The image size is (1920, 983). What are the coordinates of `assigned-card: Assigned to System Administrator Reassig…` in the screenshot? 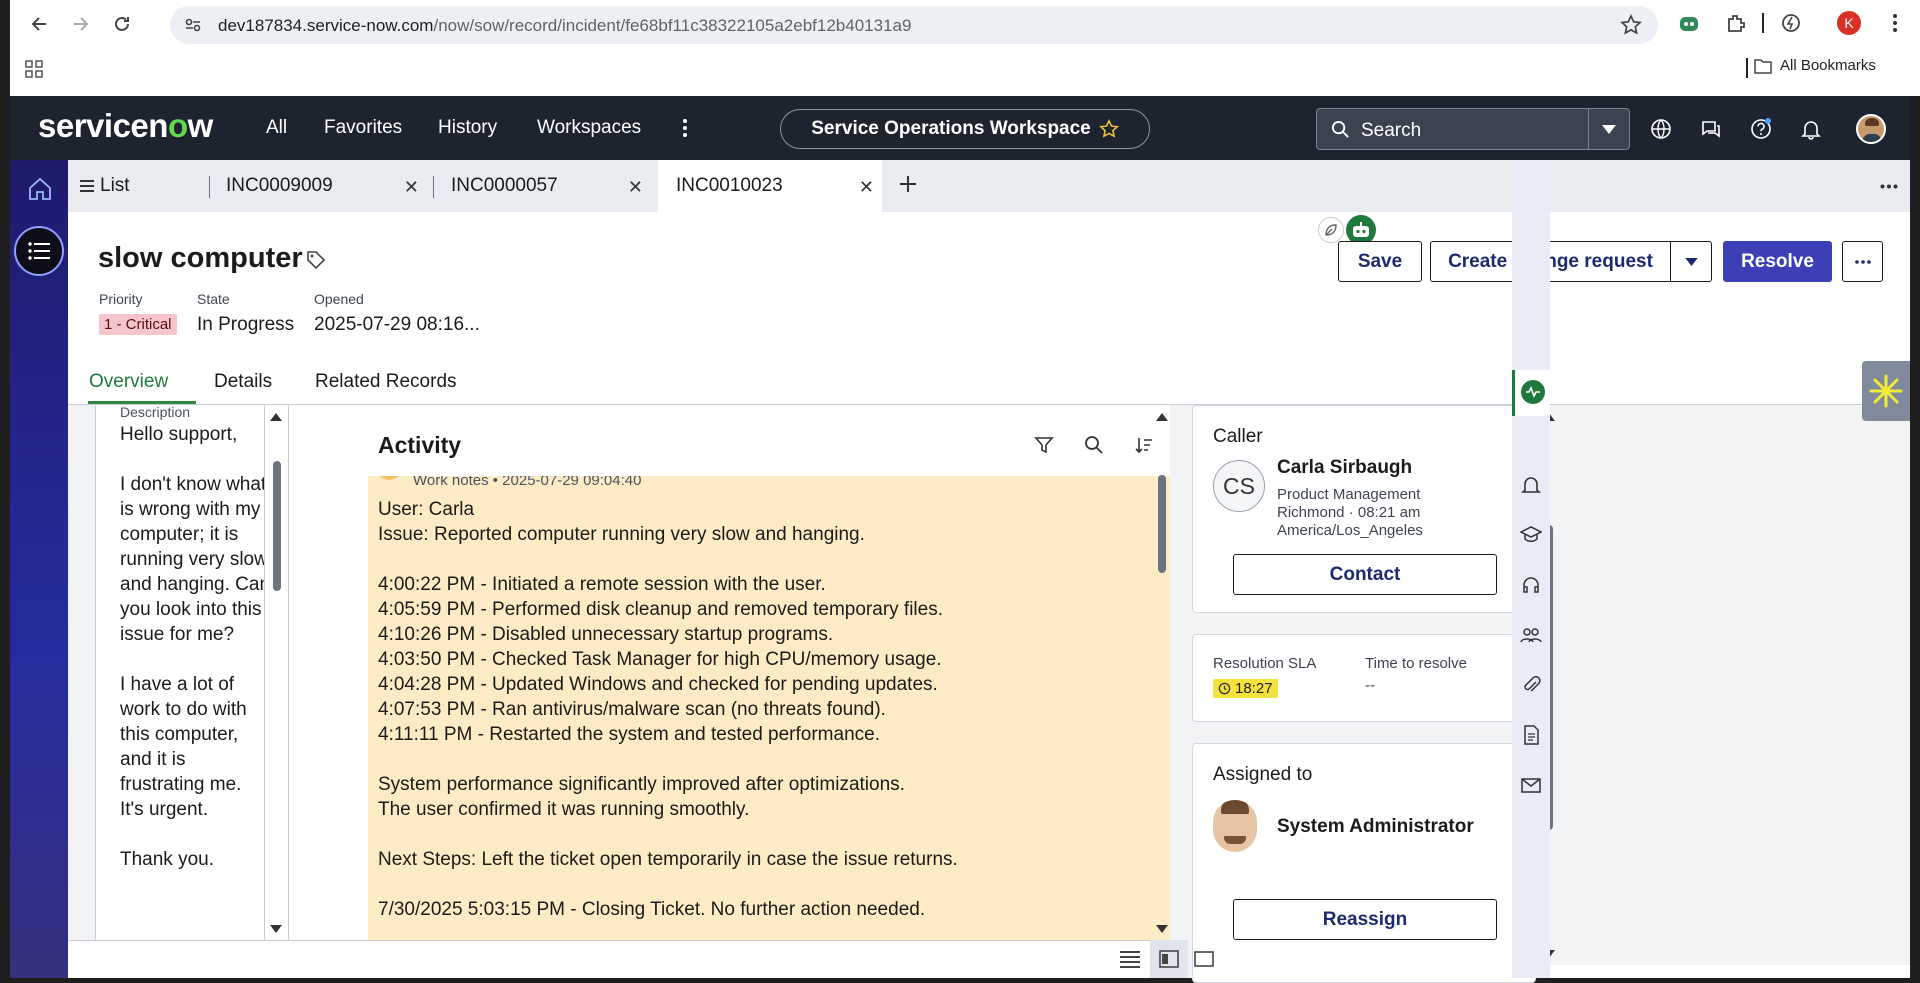 It's located at (1364, 863).